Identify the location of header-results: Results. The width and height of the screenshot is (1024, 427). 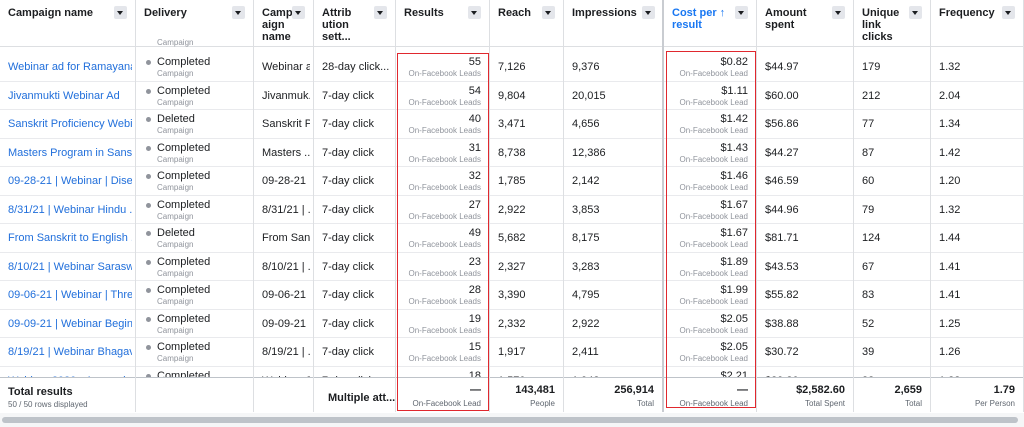
(442, 23).